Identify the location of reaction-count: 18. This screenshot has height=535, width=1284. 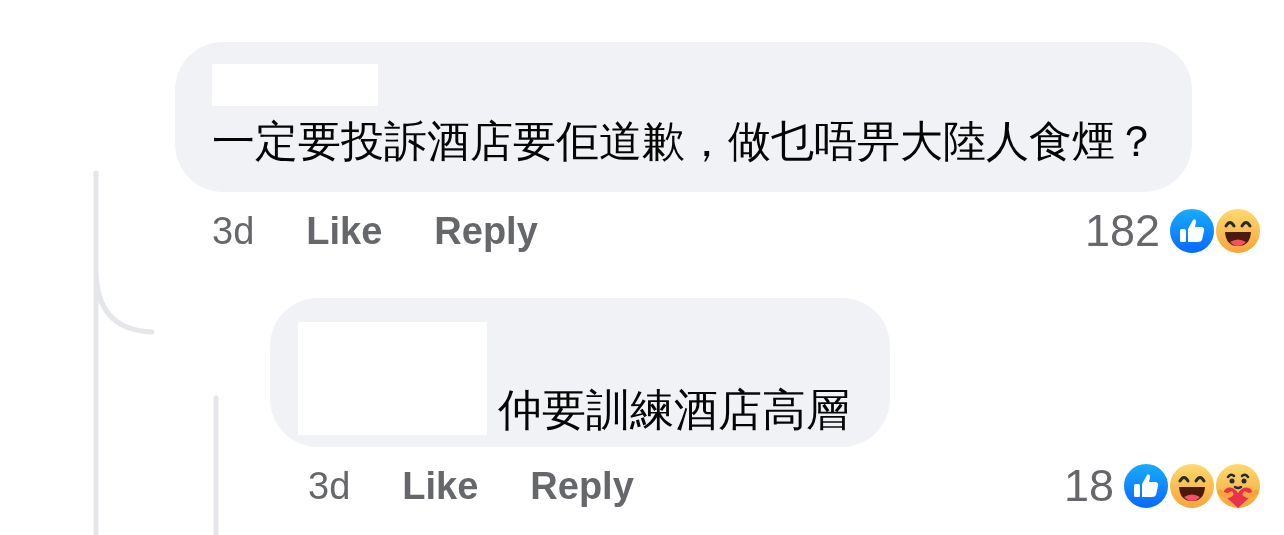
(1088, 486).